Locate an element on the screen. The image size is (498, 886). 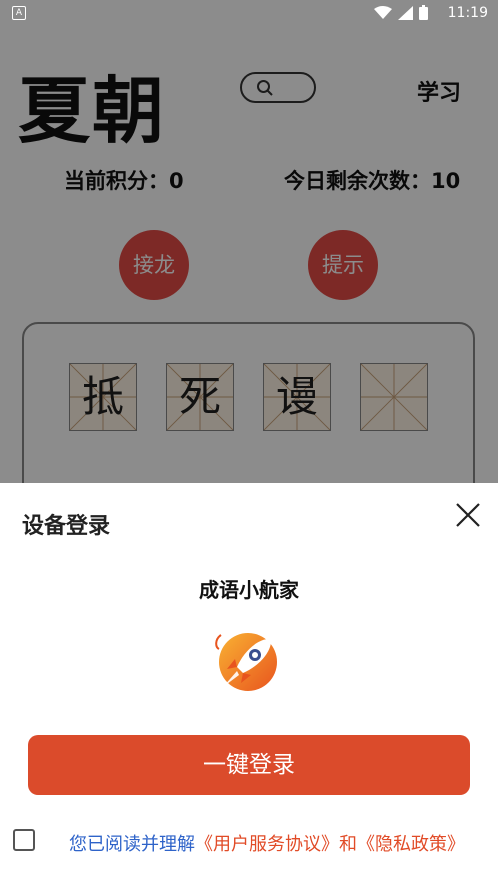
user-agreement-link: 《用户服务协议》 is located at coordinates (267, 844).